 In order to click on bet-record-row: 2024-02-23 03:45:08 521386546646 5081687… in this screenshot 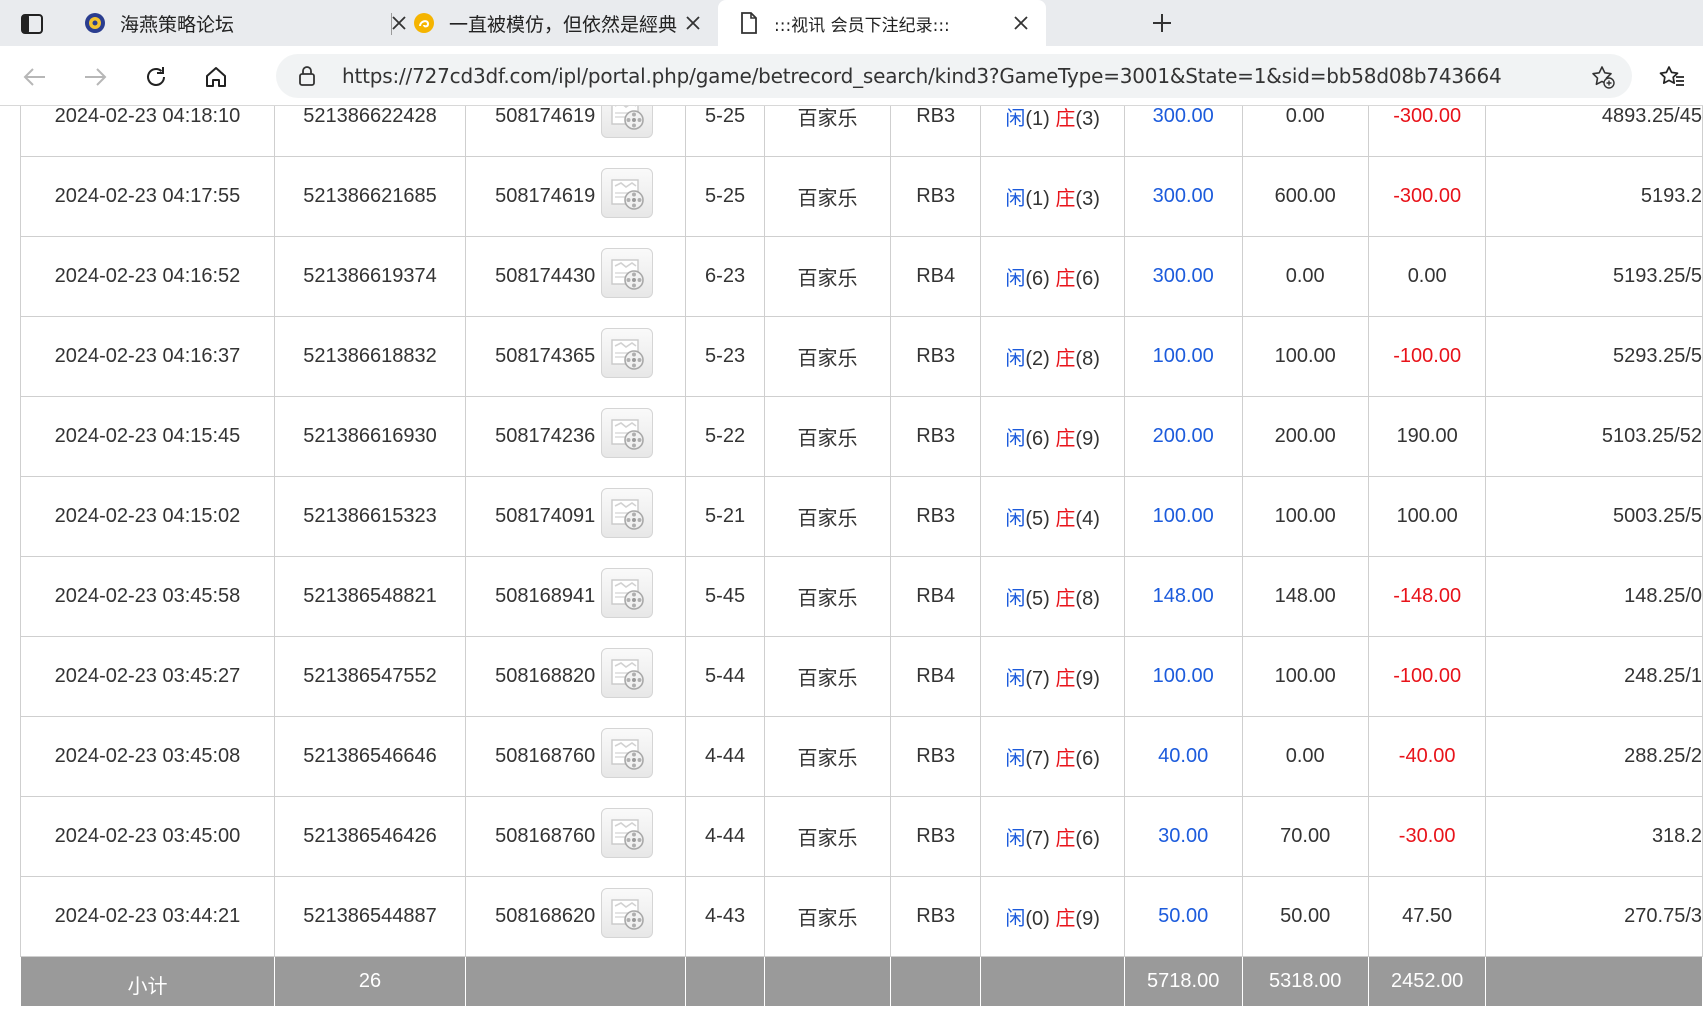, I will do `click(861, 756)`.